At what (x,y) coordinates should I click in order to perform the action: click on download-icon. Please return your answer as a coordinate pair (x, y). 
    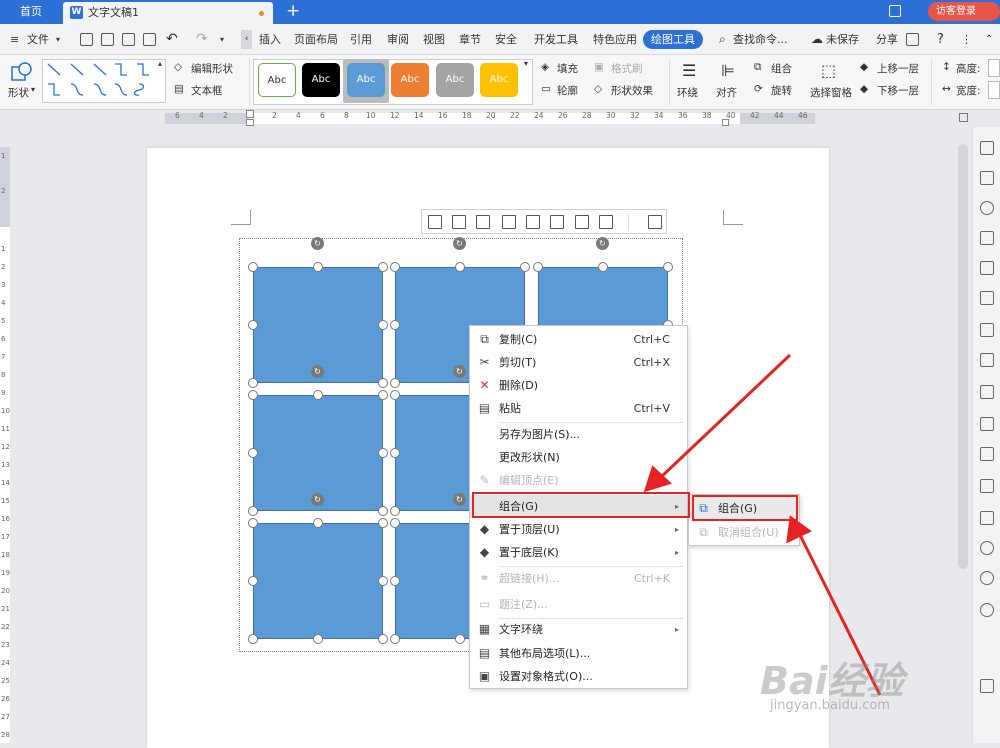
    Looking at the image, I should click on (987, 548).